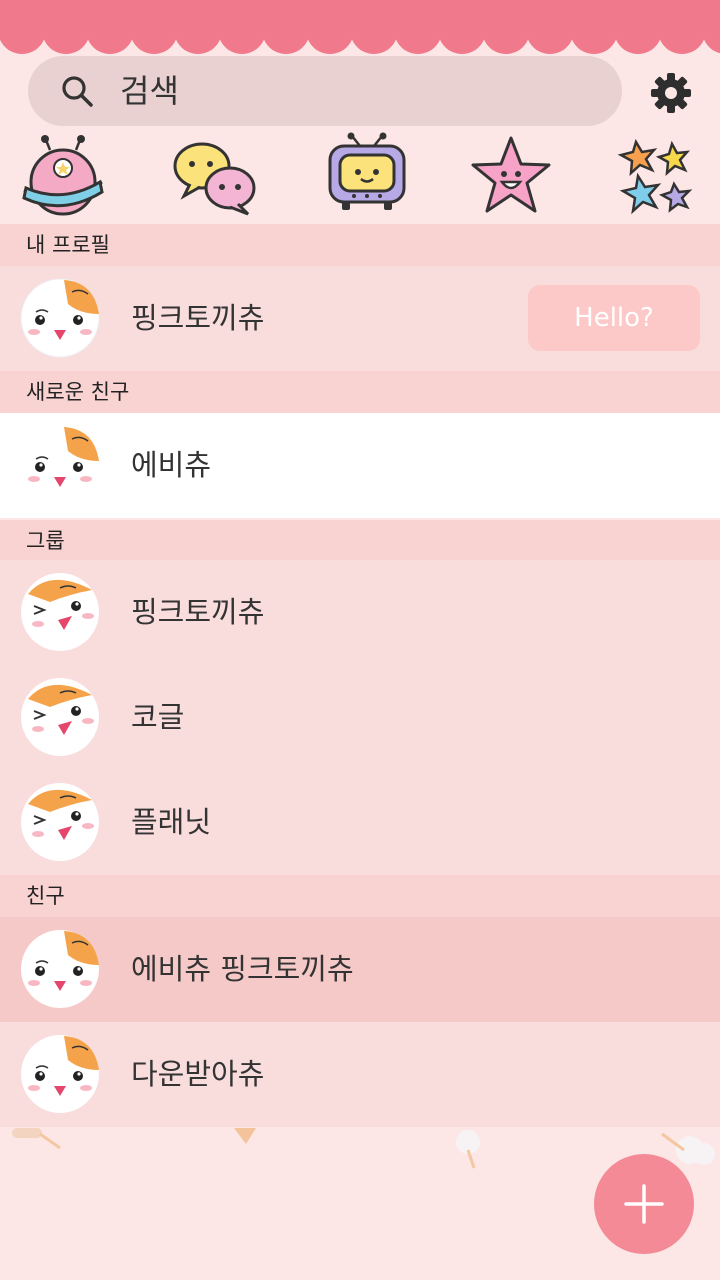 Image resolution: width=720 pixels, height=1280 pixels. I want to click on top-banner, so click(360, 27).